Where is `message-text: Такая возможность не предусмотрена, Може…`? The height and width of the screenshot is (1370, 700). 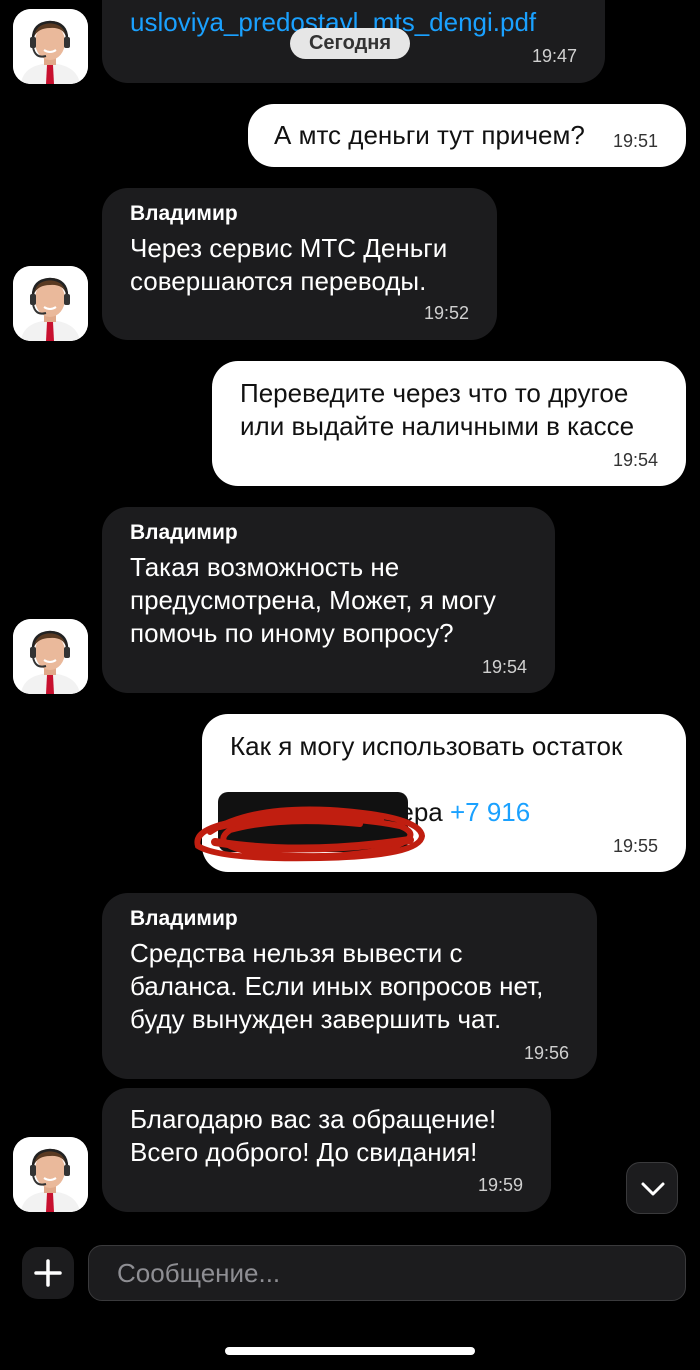
message-text: Такая возможность не предусмотрена, Може… is located at coordinates (313, 600).